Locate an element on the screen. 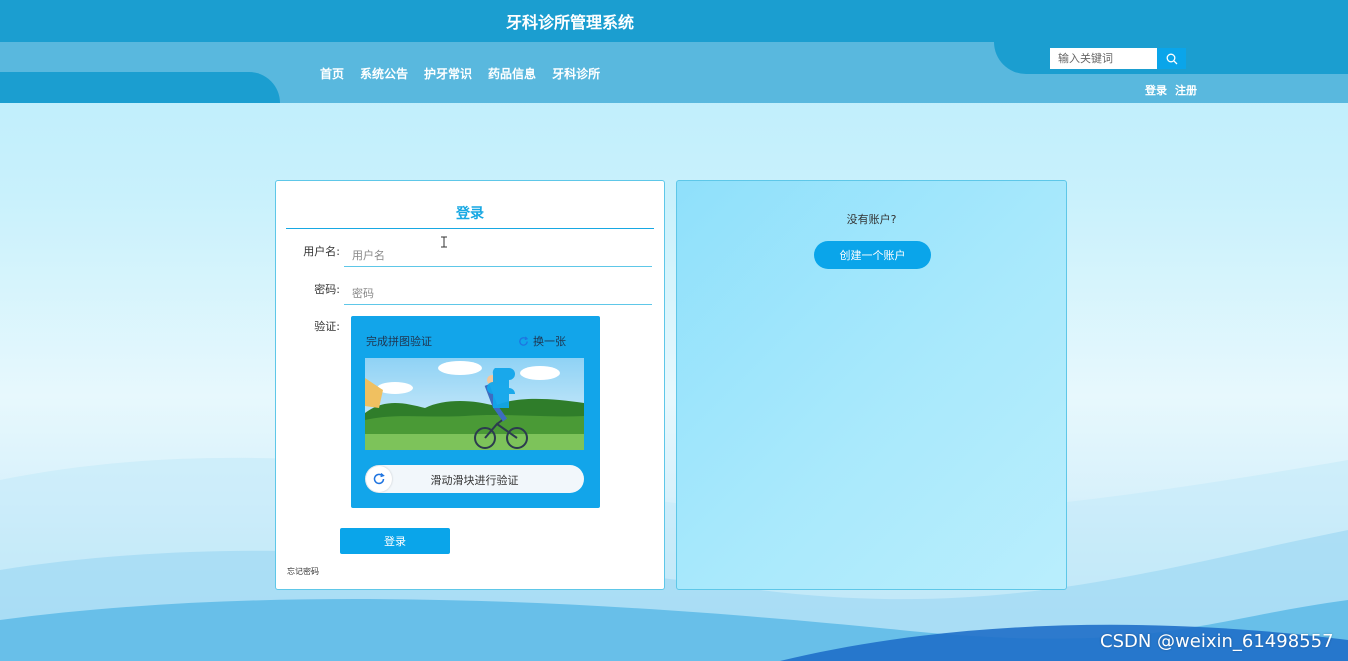  auth-links: 登录 注册 is located at coordinates (1171, 90).